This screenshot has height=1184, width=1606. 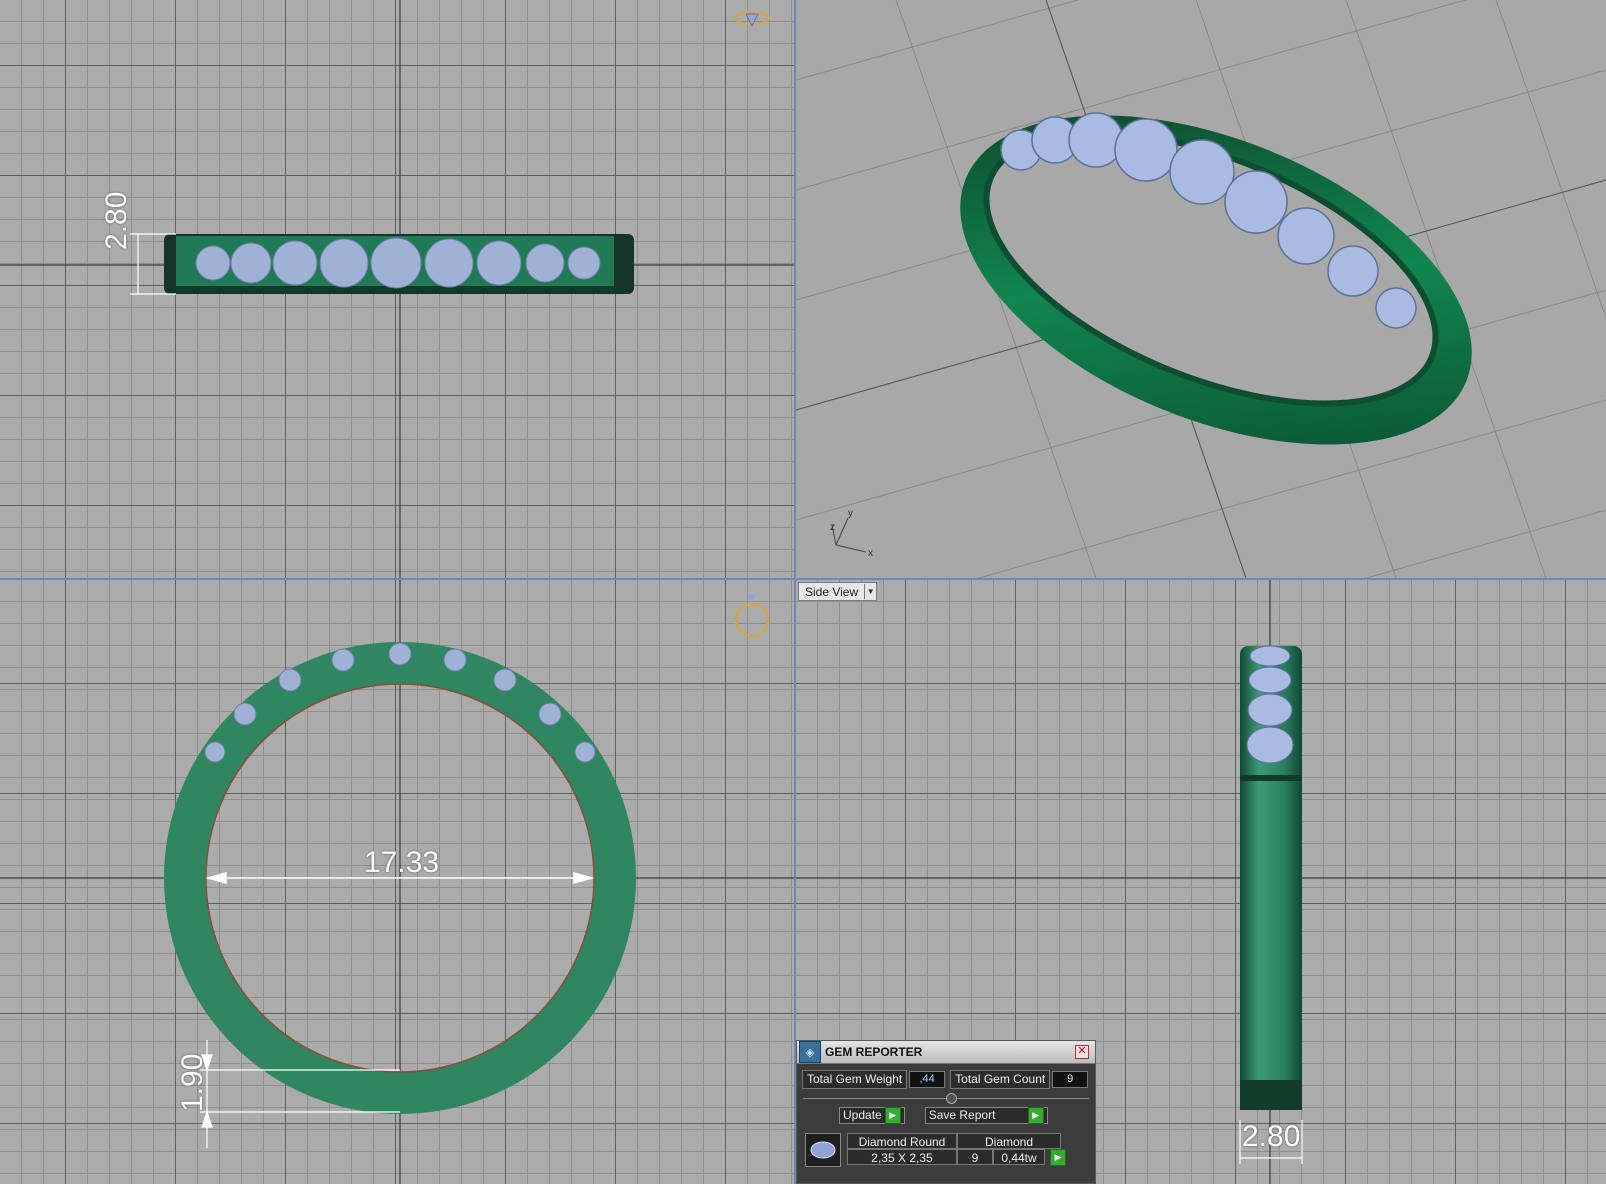 What do you see at coordinates (832, 591) in the screenshot?
I see `view-selector-label: Side View` at bounding box center [832, 591].